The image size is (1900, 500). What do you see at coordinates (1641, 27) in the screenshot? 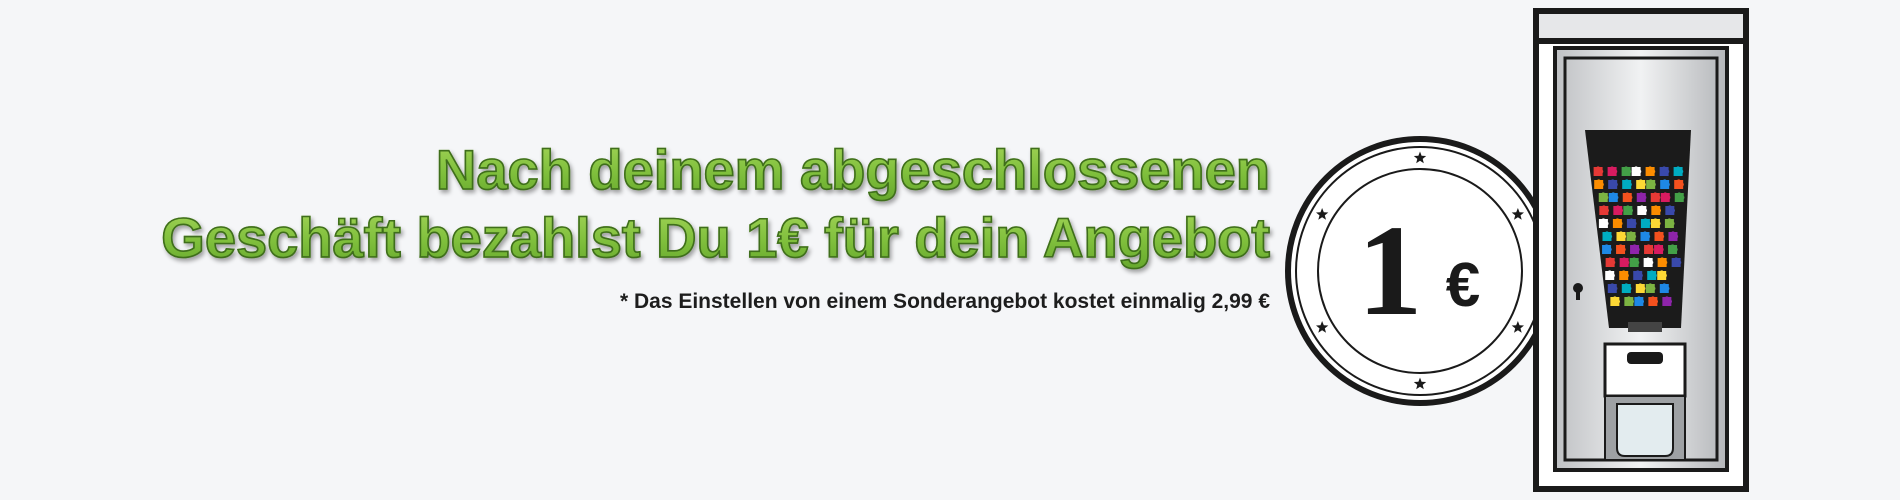
I see `machine-header` at bounding box center [1641, 27].